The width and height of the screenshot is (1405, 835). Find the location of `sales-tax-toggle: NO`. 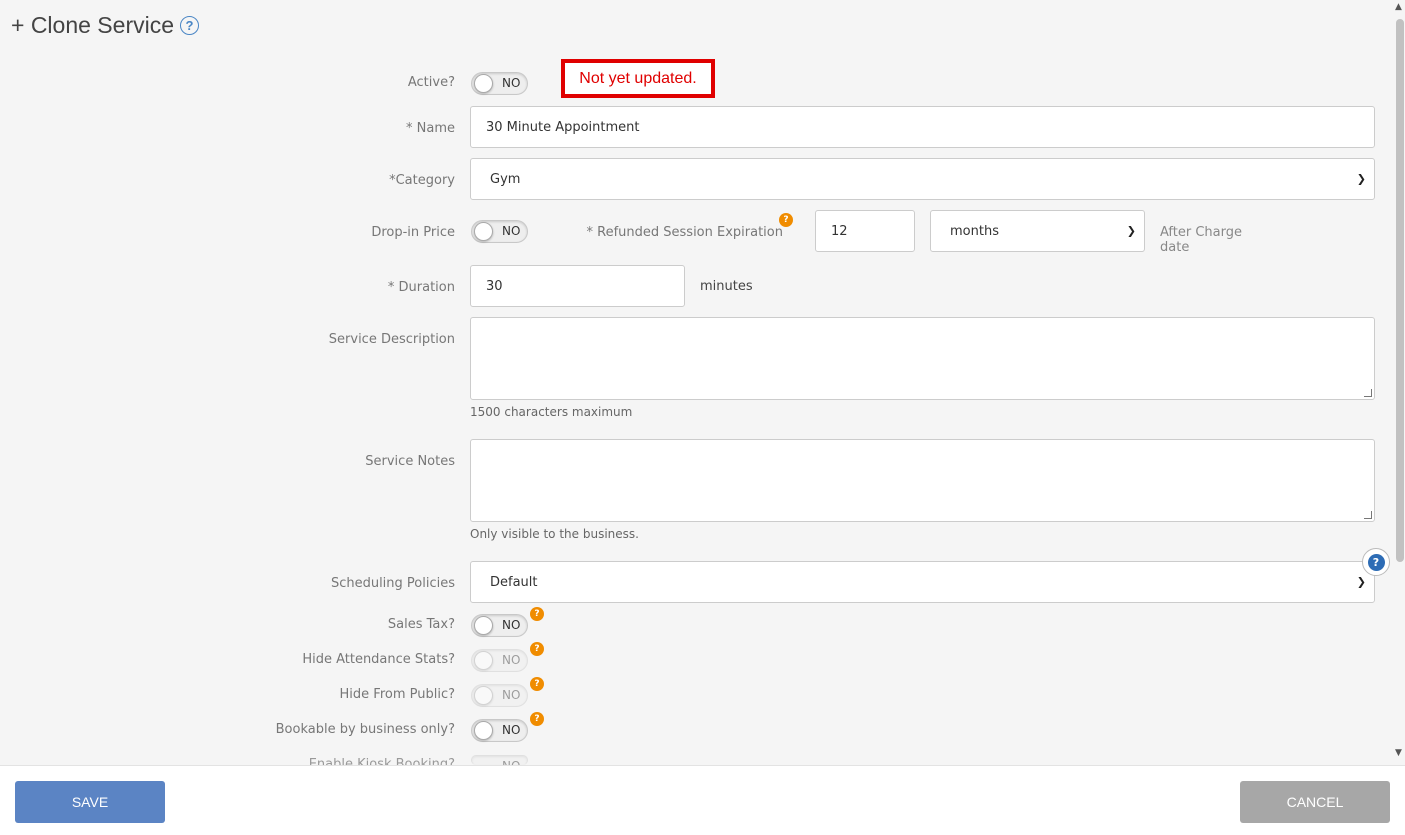

sales-tax-toggle: NO is located at coordinates (499, 625).